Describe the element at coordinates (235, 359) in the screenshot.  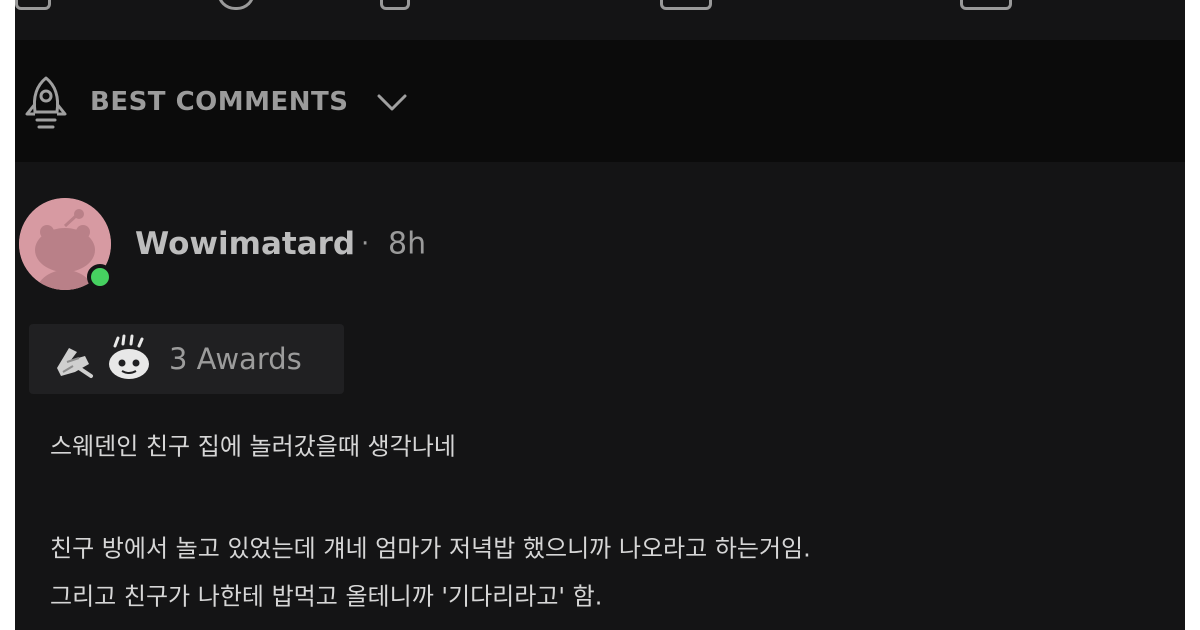
I see `awards-count: 3 Awards` at that location.